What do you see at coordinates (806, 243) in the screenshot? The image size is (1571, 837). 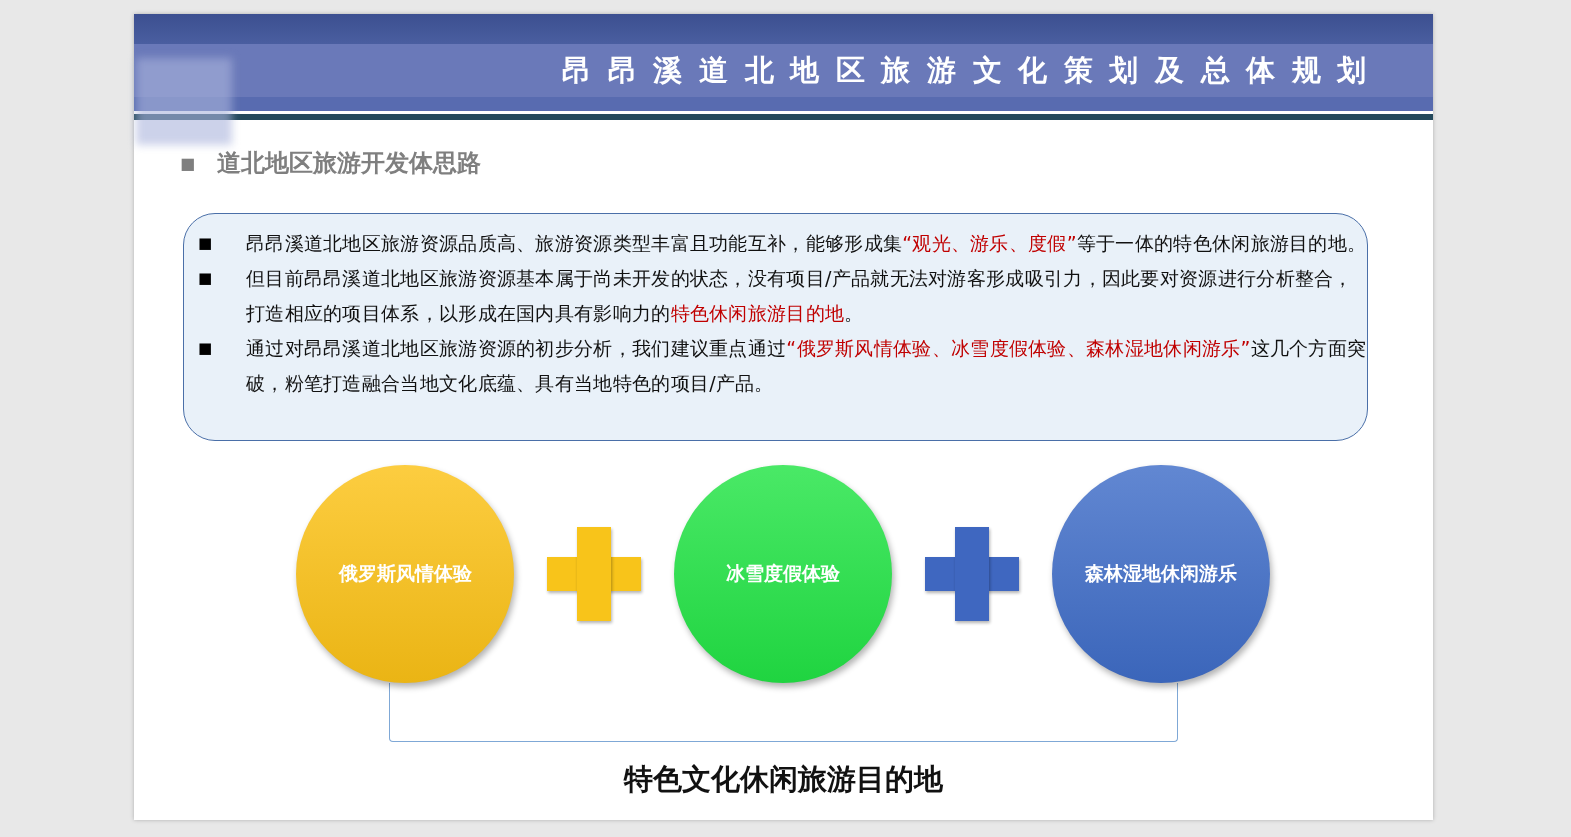 I see `bullet-text: 昂昂溪道北地区旅游资源品质高、旅游资源类型丰富且功能互补，能够形成集“观光、游乐、度假”等于一体的特色休闲旅游目的地。` at bounding box center [806, 243].